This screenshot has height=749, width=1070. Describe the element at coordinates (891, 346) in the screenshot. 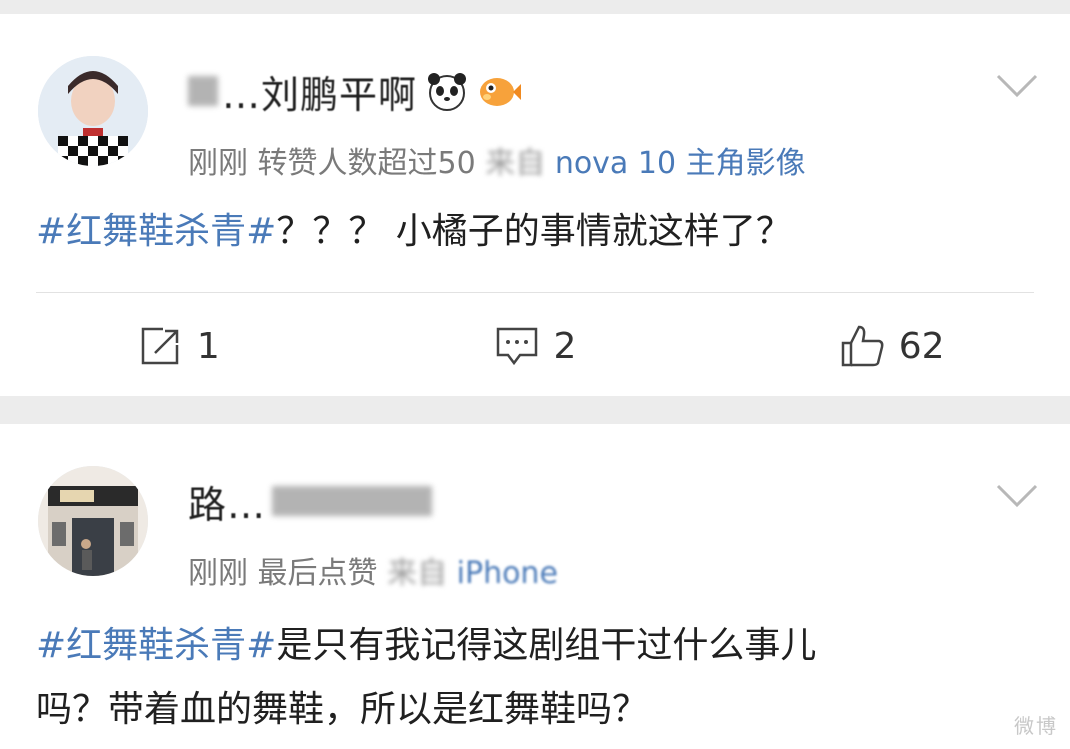

I see `like-button: 62` at that location.